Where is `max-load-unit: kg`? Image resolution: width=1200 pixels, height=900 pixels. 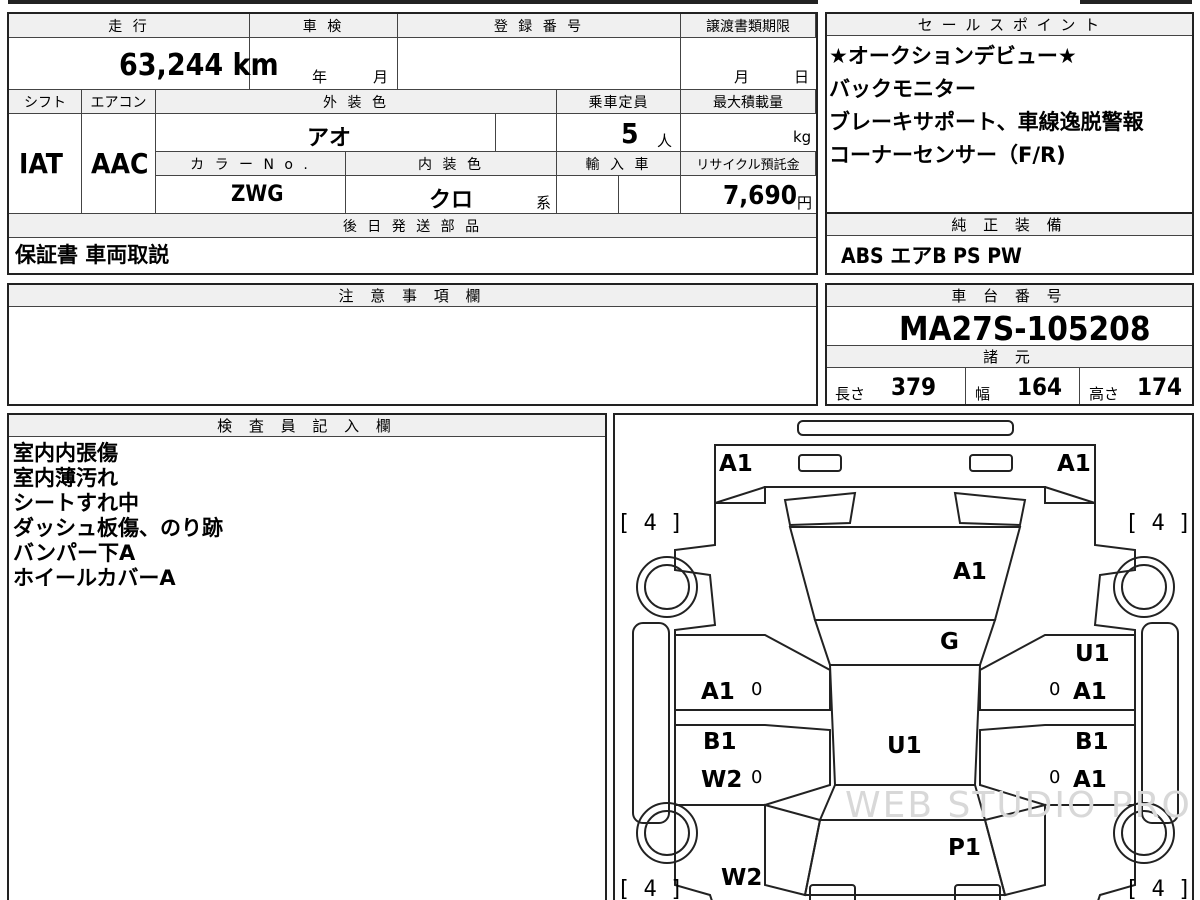
max-load-unit: kg is located at coordinates (802, 137).